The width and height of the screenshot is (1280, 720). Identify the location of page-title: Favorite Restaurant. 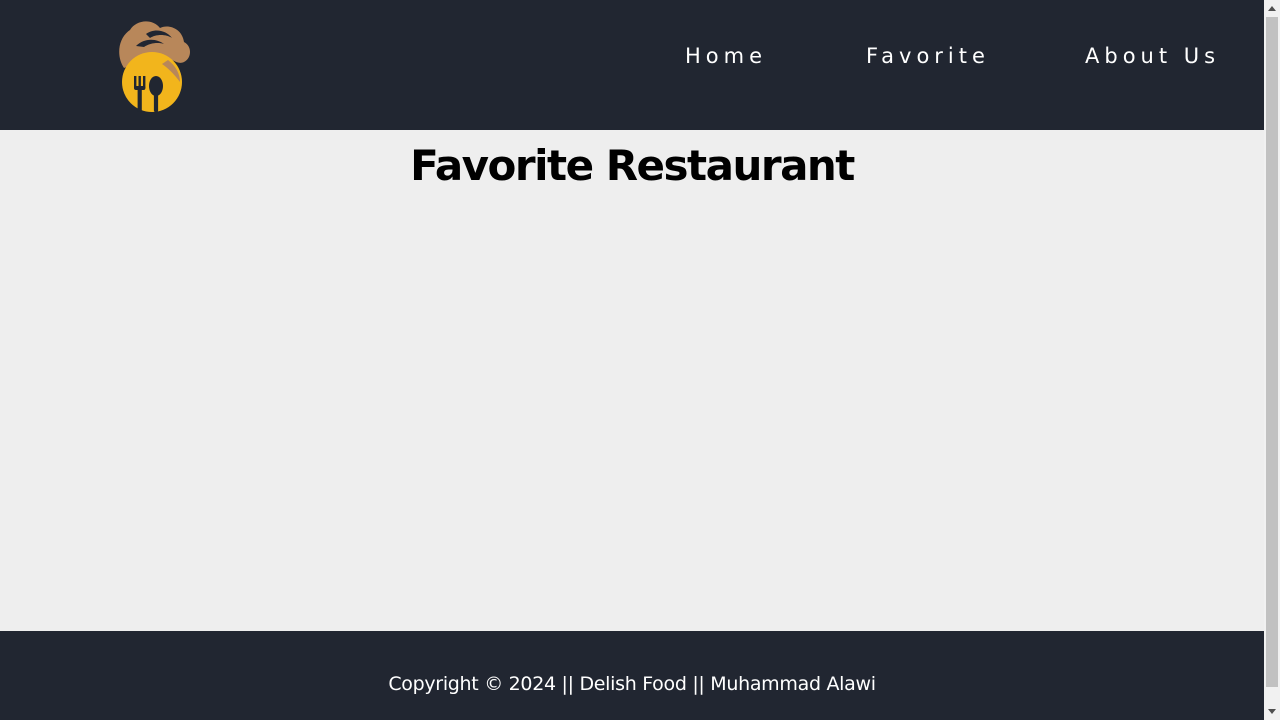
(632, 165).